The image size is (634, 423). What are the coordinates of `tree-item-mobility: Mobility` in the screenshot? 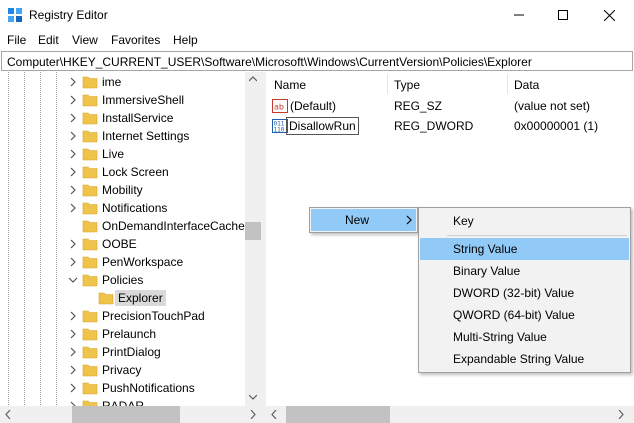 It's located at (123, 190).